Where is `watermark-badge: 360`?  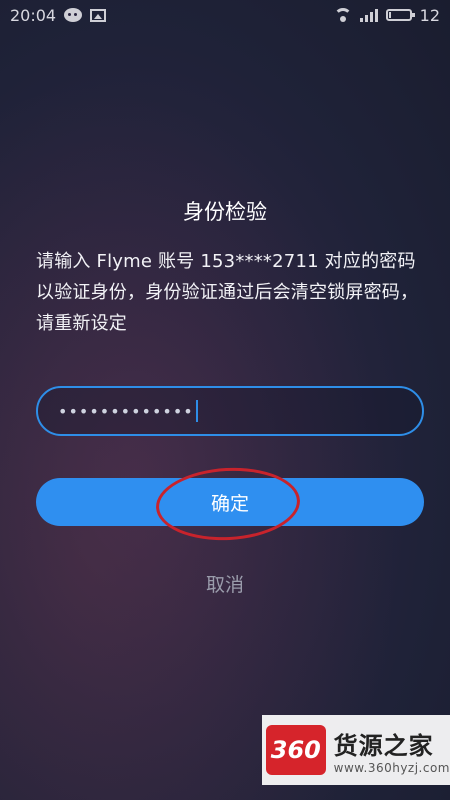
watermark-badge: 360 is located at coordinates (296, 750).